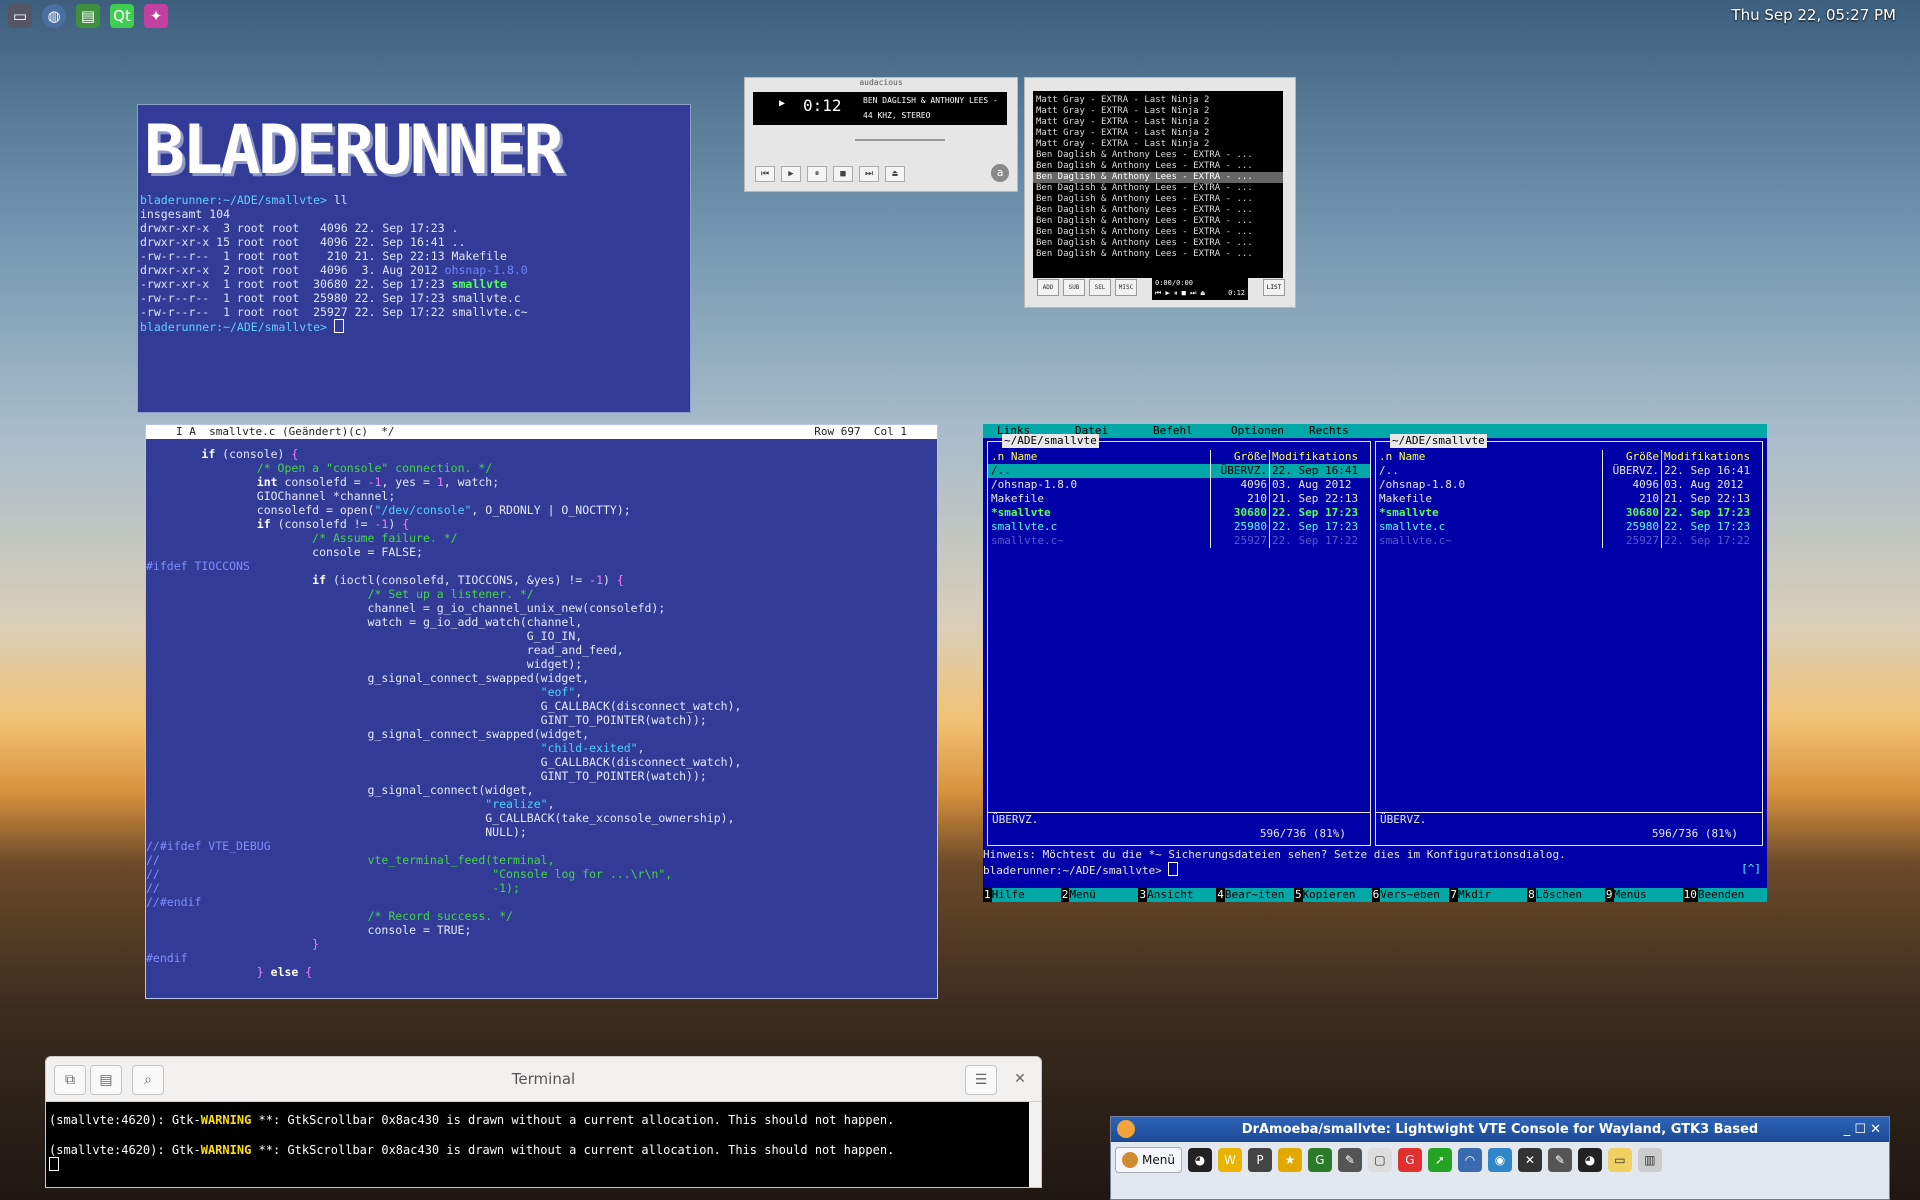 The width and height of the screenshot is (1920, 1200). What do you see at coordinates (1104, 895) in the screenshot?
I see `fkey-label: Menü` at bounding box center [1104, 895].